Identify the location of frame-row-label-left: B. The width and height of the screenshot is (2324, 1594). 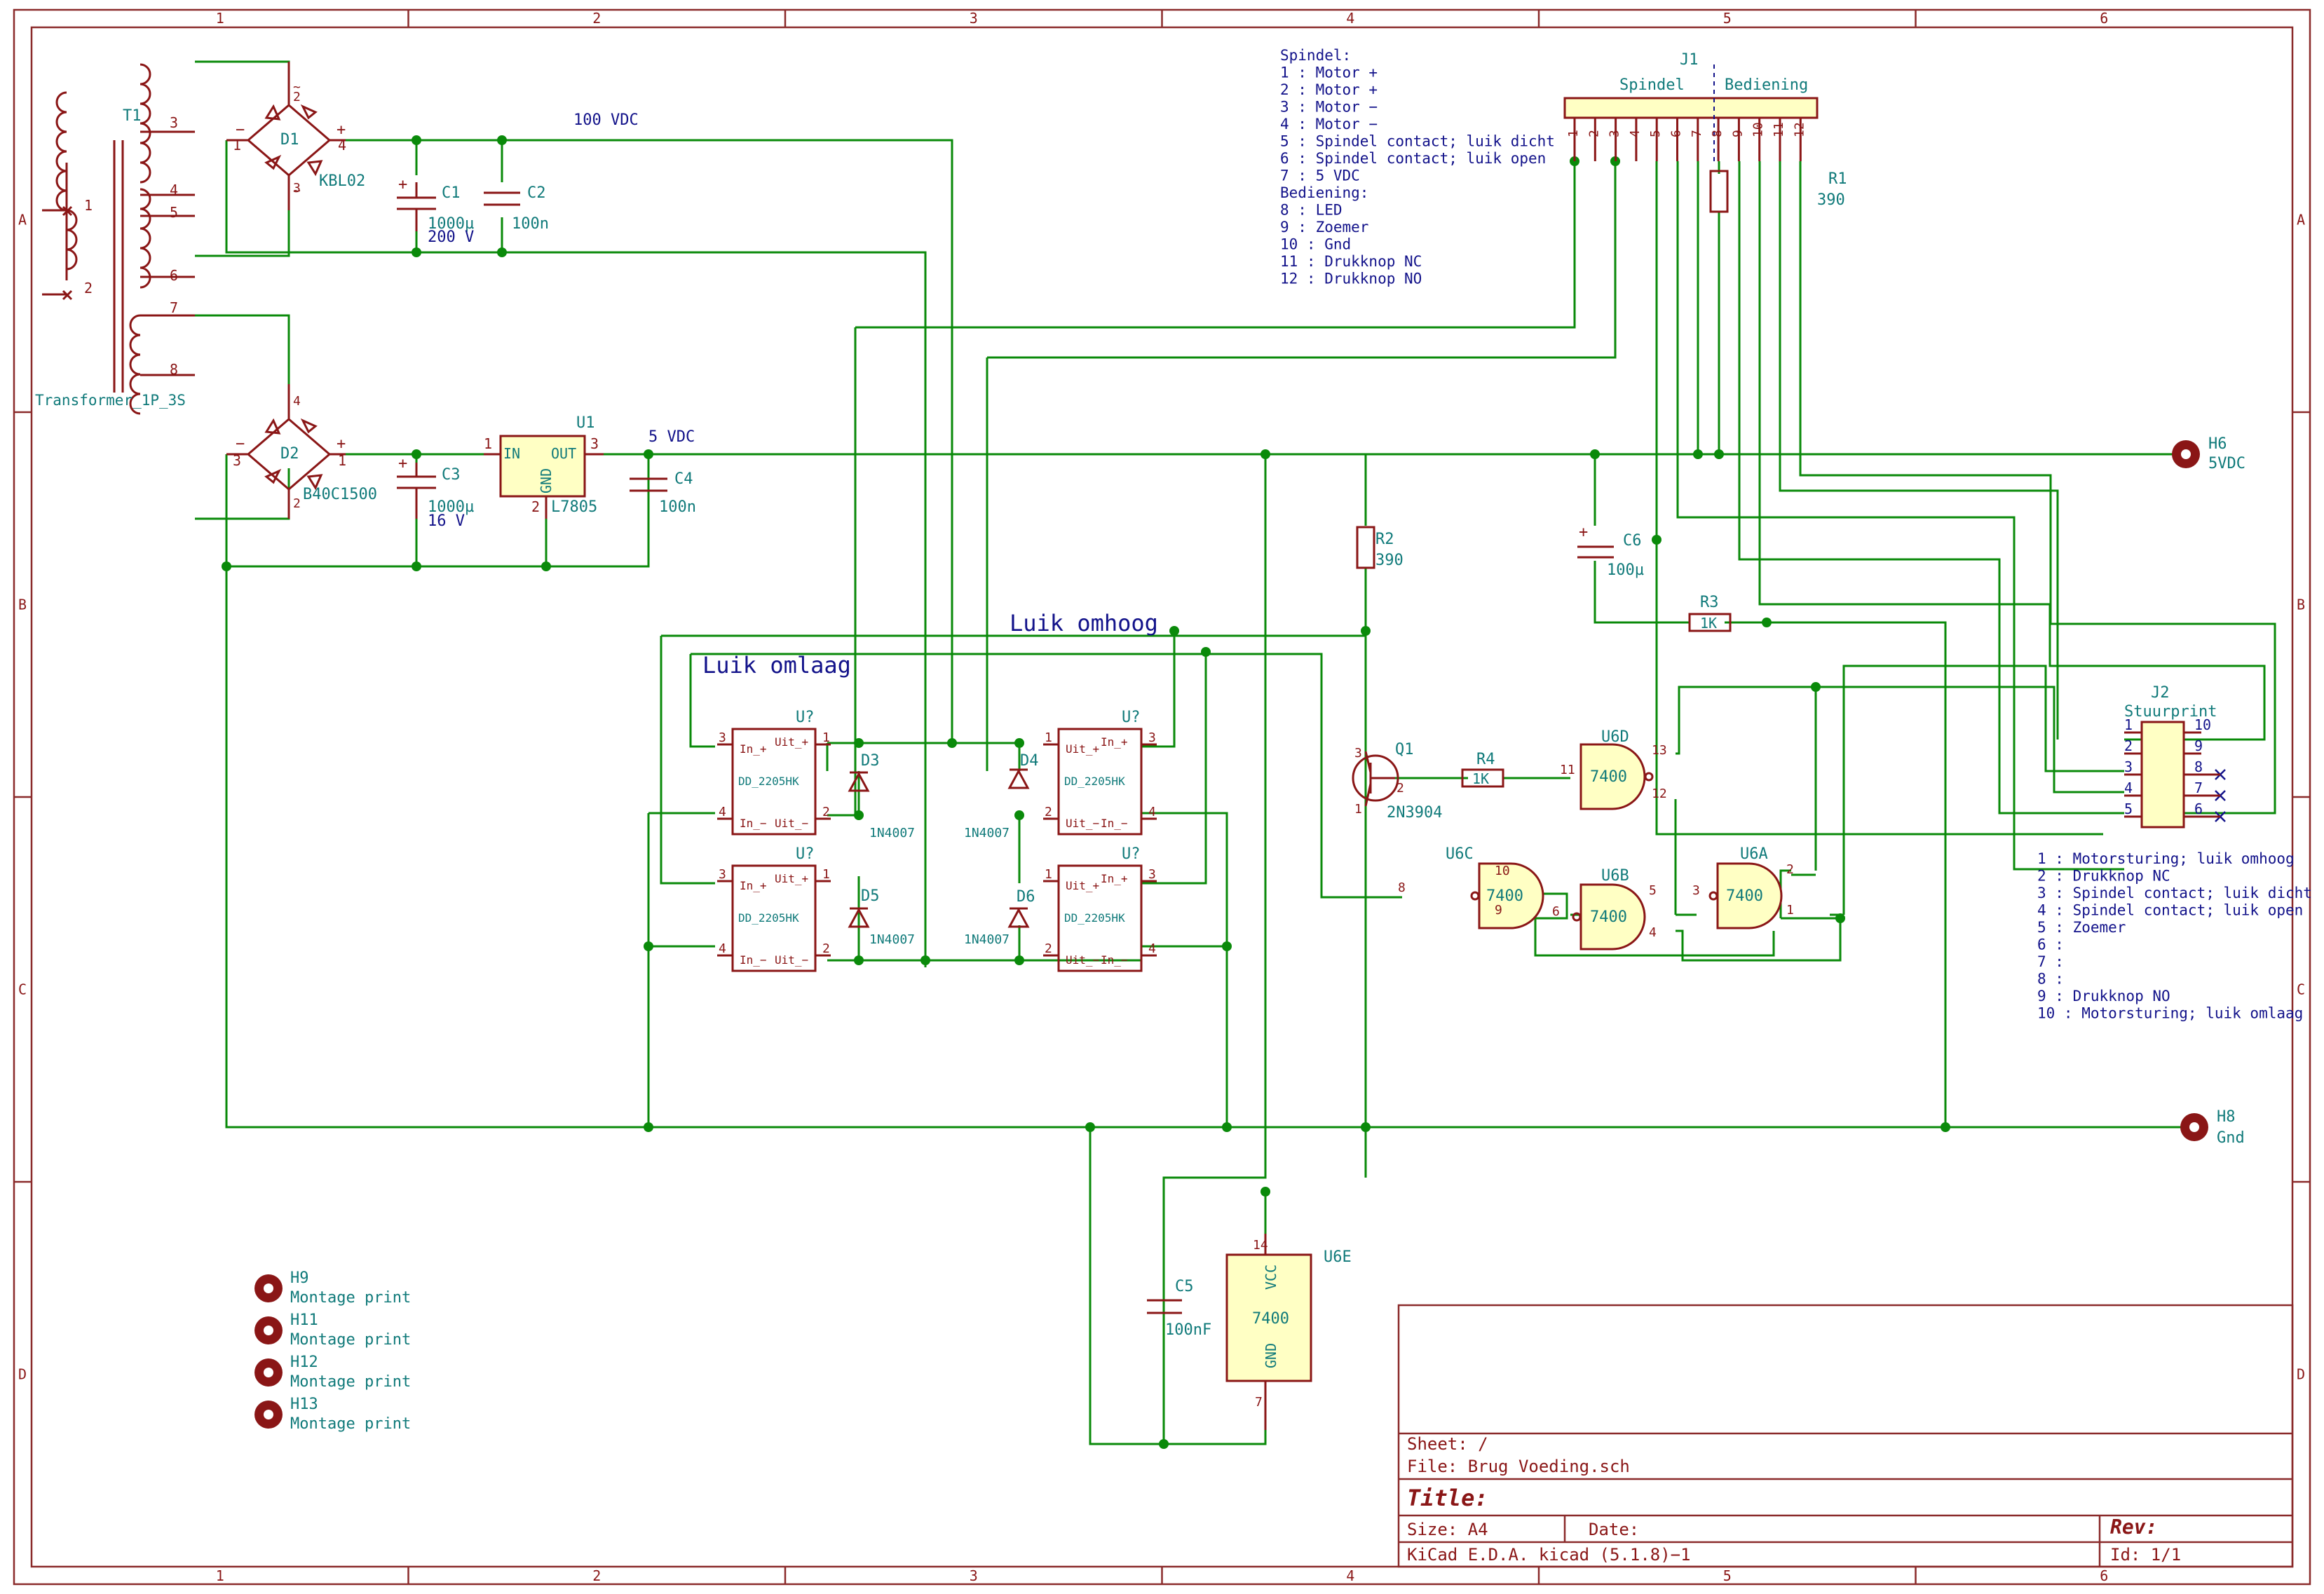
(22, 605).